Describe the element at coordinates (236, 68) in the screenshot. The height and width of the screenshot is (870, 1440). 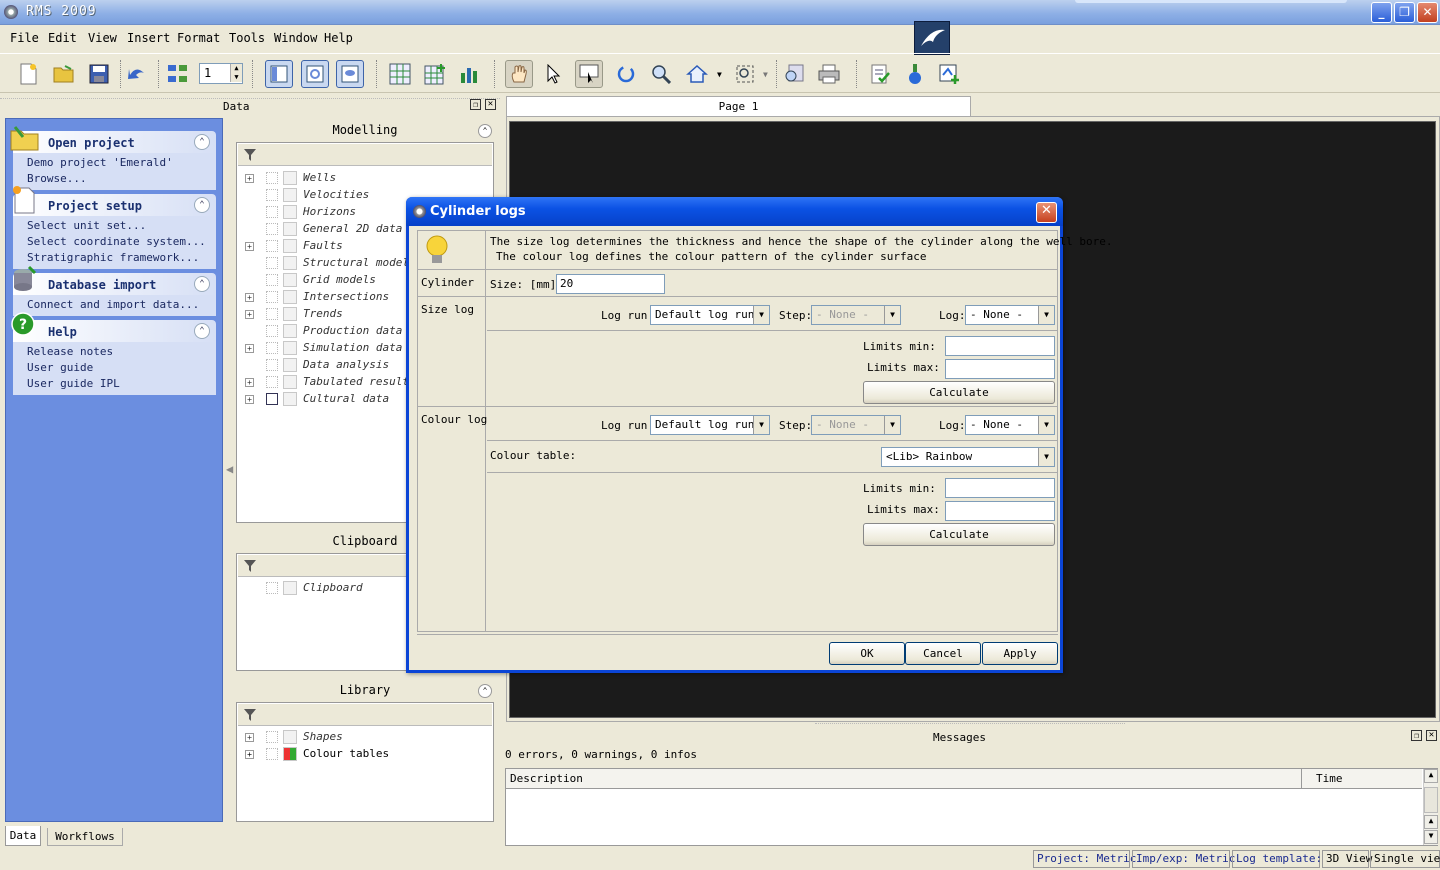
I see `stepper-up-icon: ▲` at that location.